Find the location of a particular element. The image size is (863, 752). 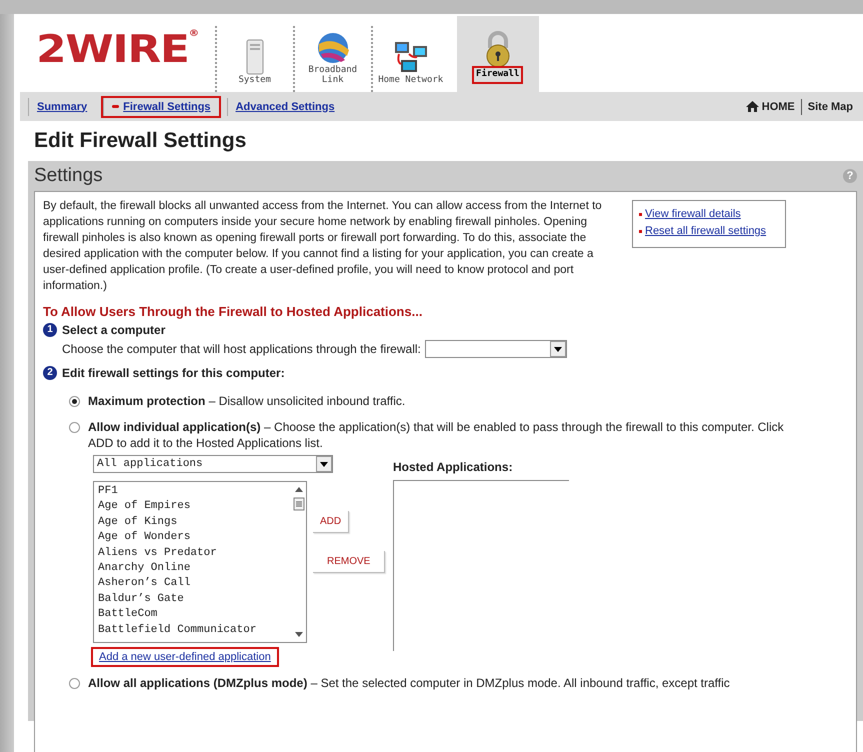

option-text: Maximum protection – Disallow unsolicited inbound traffic. is located at coordinates (247, 401).